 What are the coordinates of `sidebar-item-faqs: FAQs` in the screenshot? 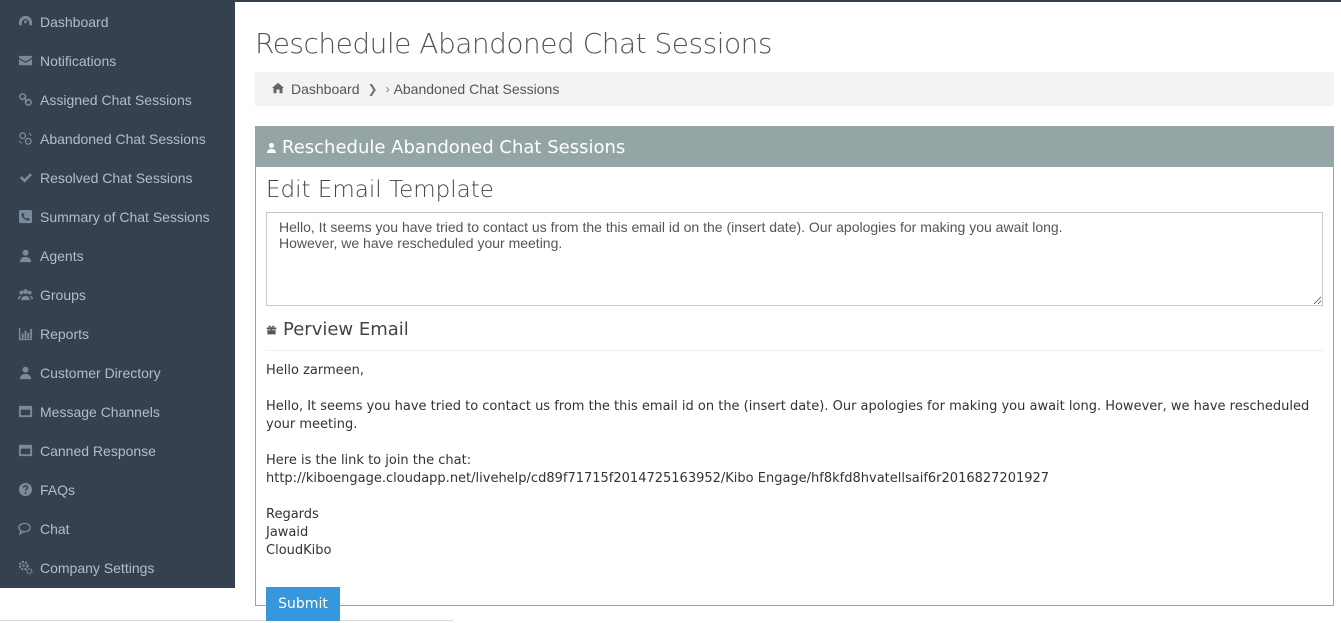 It's located at (117, 489).